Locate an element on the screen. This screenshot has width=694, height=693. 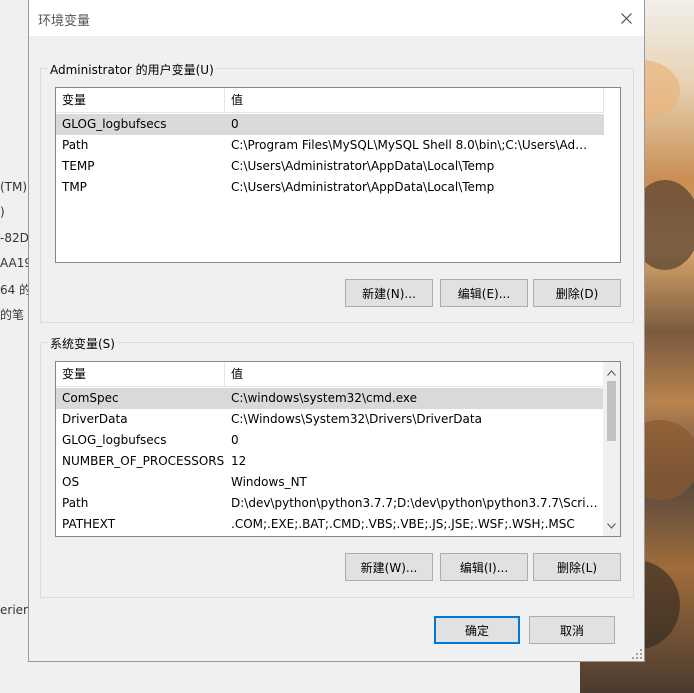
chevron-up-icon is located at coordinates (611, 372).